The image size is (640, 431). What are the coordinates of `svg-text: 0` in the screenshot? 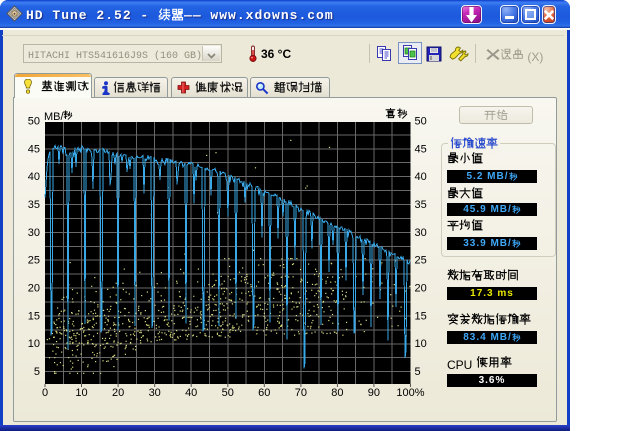 It's located at (45, 393).